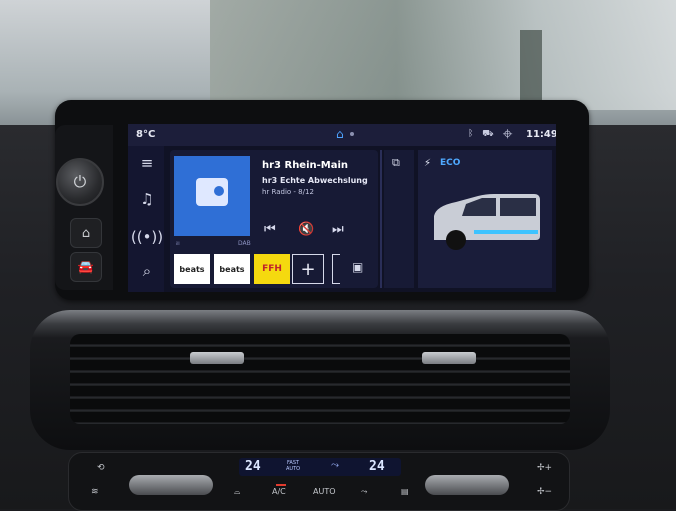 The width and height of the screenshot is (676, 511). What do you see at coordinates (253, 466) in the screenshot?
I see `left-temperature: 24` at bounding box center [253, 466].